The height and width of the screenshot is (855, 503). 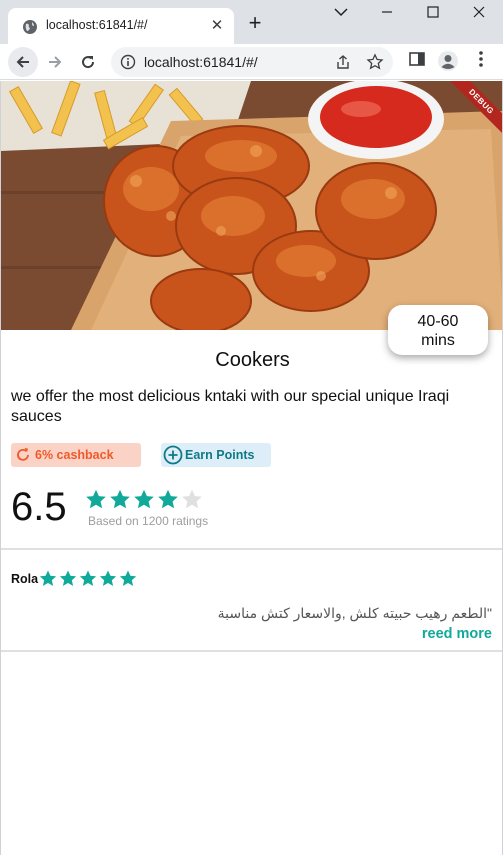 I want to click on side-panel-icon, so click(x=417, y=59).